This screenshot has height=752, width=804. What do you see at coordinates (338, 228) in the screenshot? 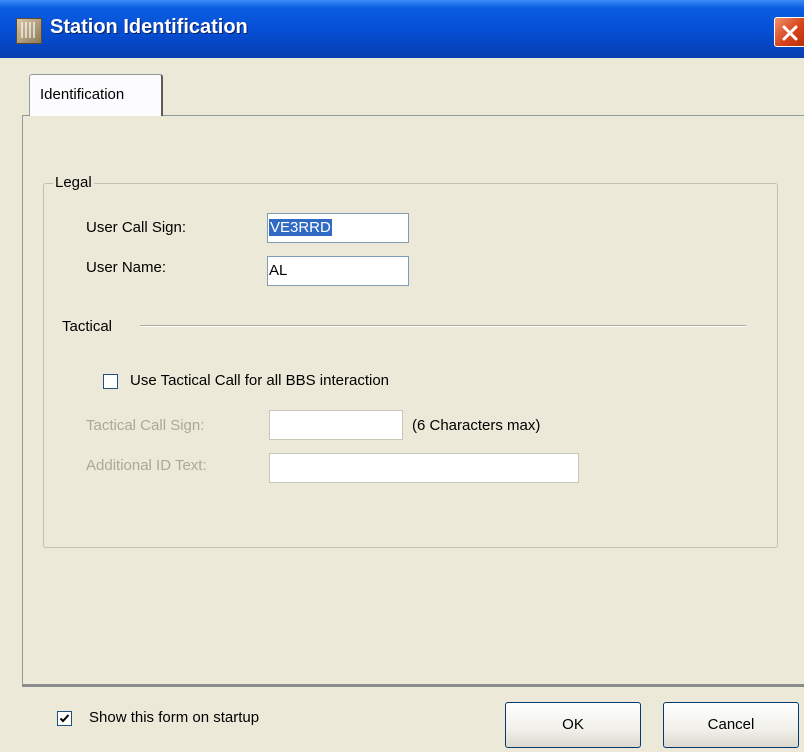
I see `user-call-sign-input: VE3RRD` at bounding box center [338, 228].